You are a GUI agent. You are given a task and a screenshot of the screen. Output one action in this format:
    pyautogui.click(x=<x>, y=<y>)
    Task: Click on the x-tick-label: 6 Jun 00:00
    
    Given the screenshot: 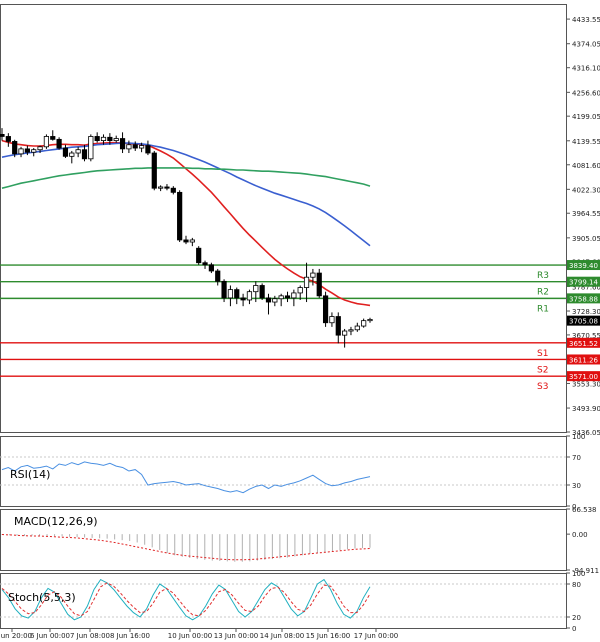 What is the action you would take?
    pyautogui.click(x=50, y=636)
    